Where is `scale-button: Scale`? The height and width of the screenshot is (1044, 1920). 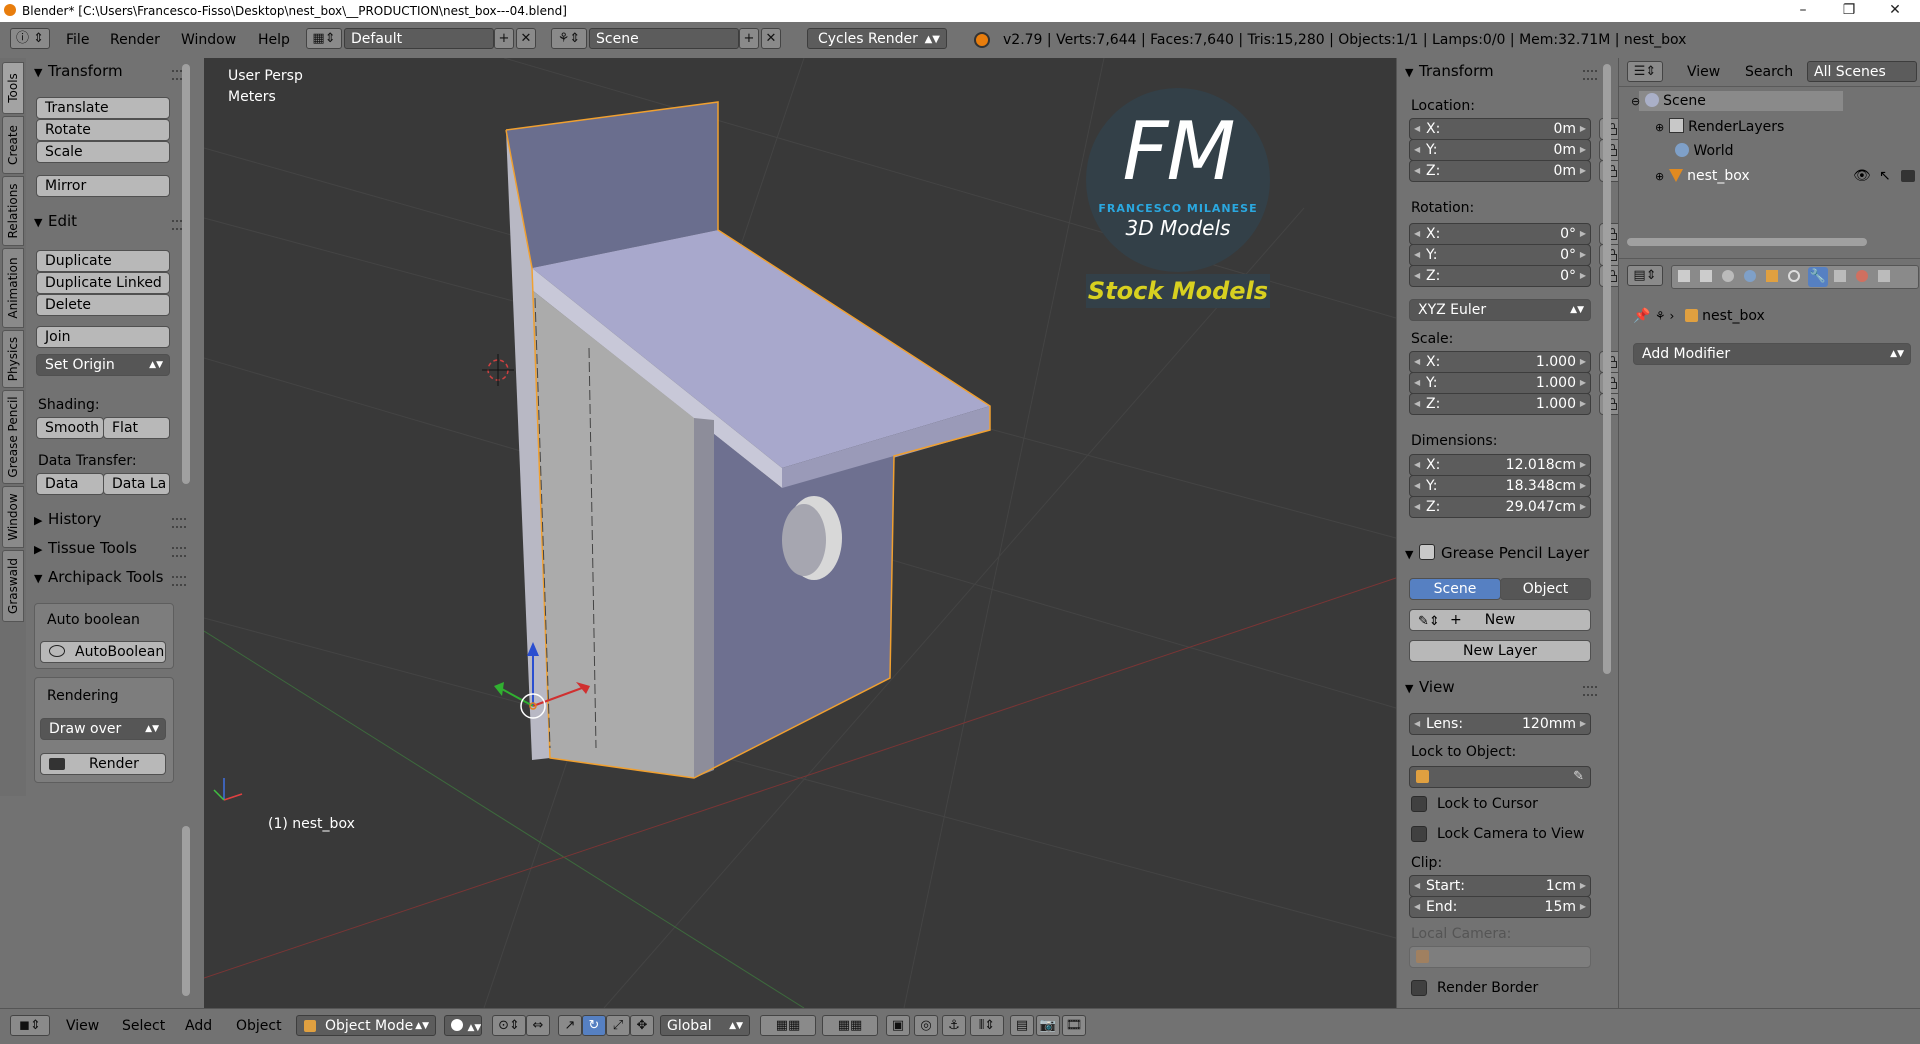
scale-button: Scale is located at coordinates (103, 152).